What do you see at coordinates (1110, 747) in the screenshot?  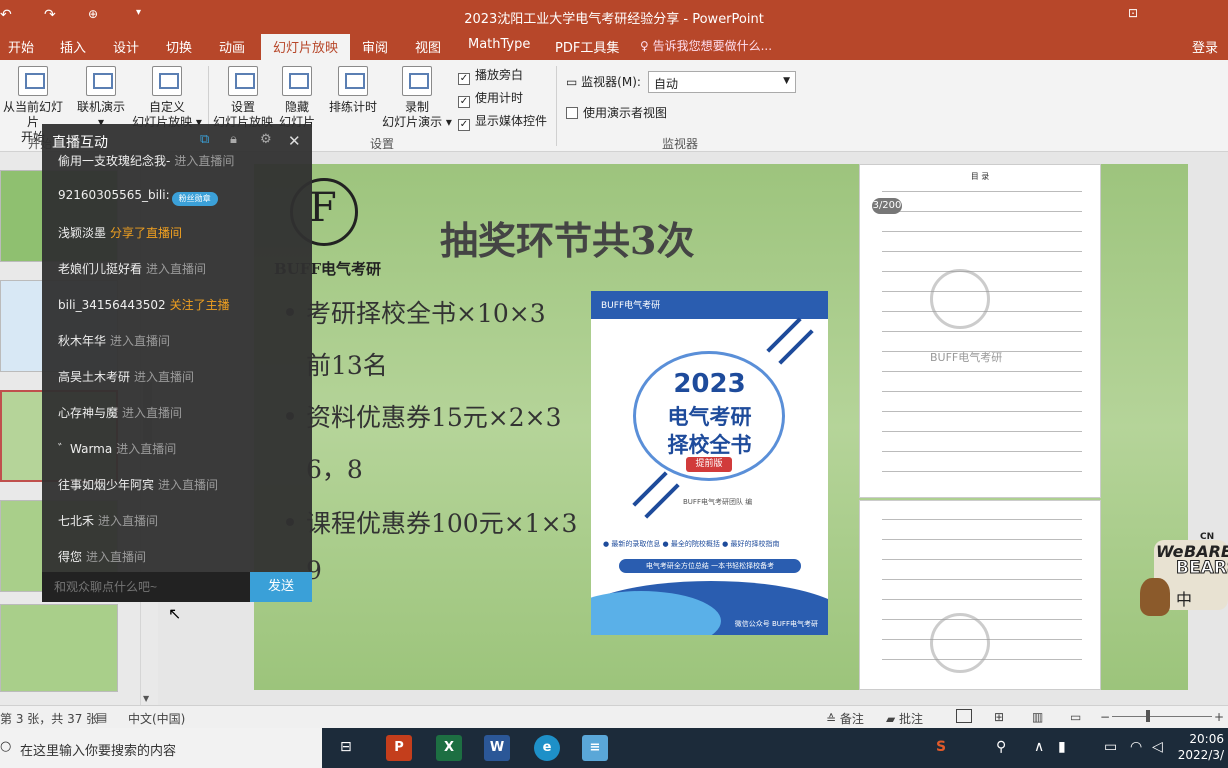 I see `battery-icon: ▭` at bounding box center [1110, 747].